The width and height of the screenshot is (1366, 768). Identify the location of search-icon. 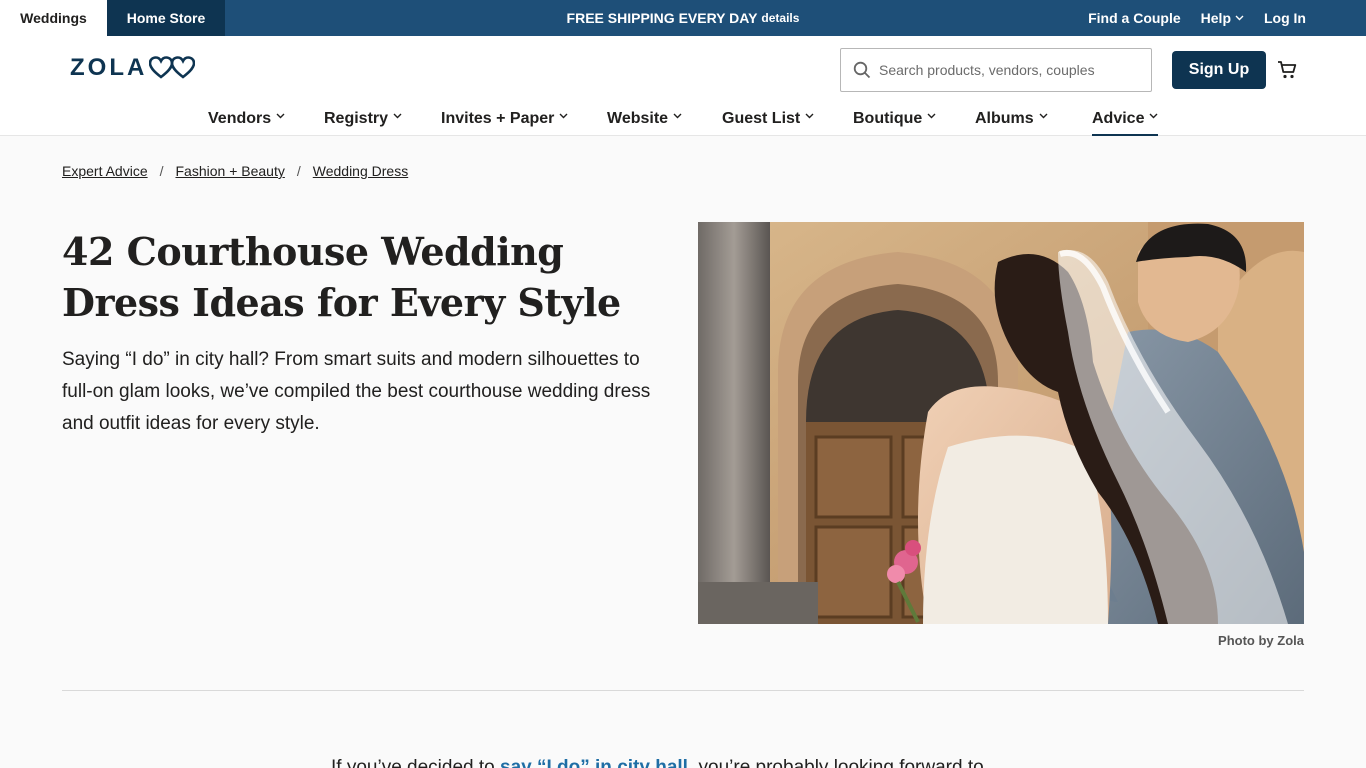
(862, 70).